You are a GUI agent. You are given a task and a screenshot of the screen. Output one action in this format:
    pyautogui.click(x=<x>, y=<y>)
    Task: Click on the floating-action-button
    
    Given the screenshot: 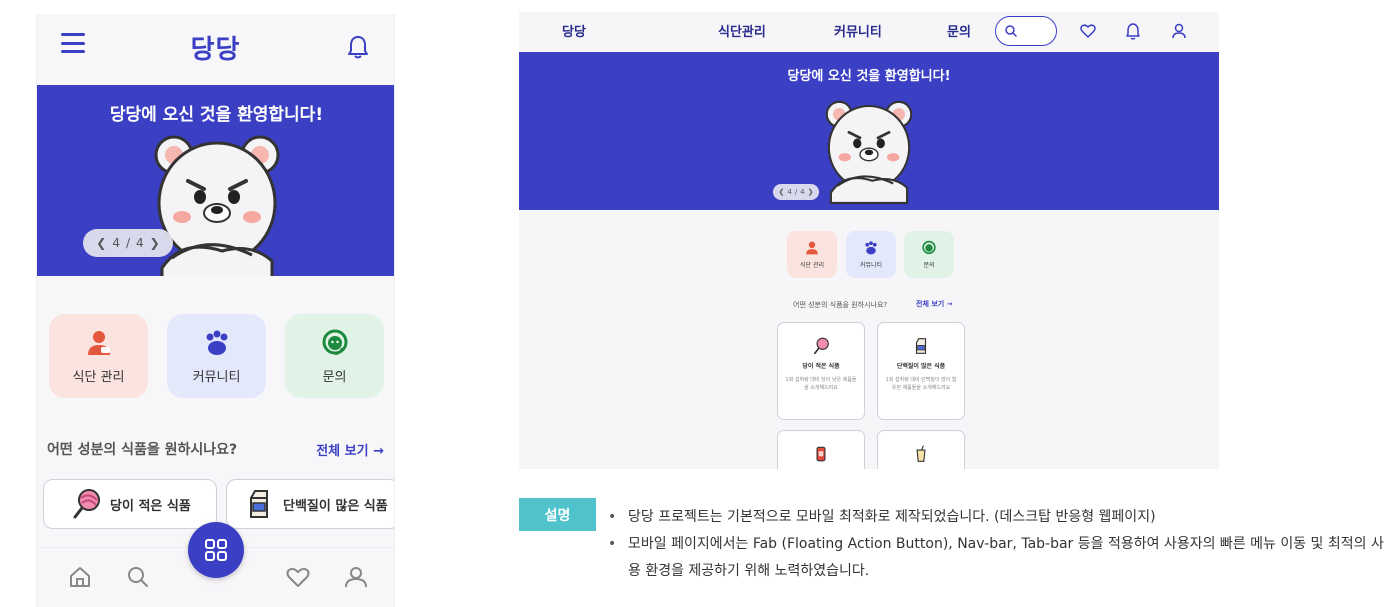 What is the action you would take?
    pyautogui.click(x=216, y=550)
    